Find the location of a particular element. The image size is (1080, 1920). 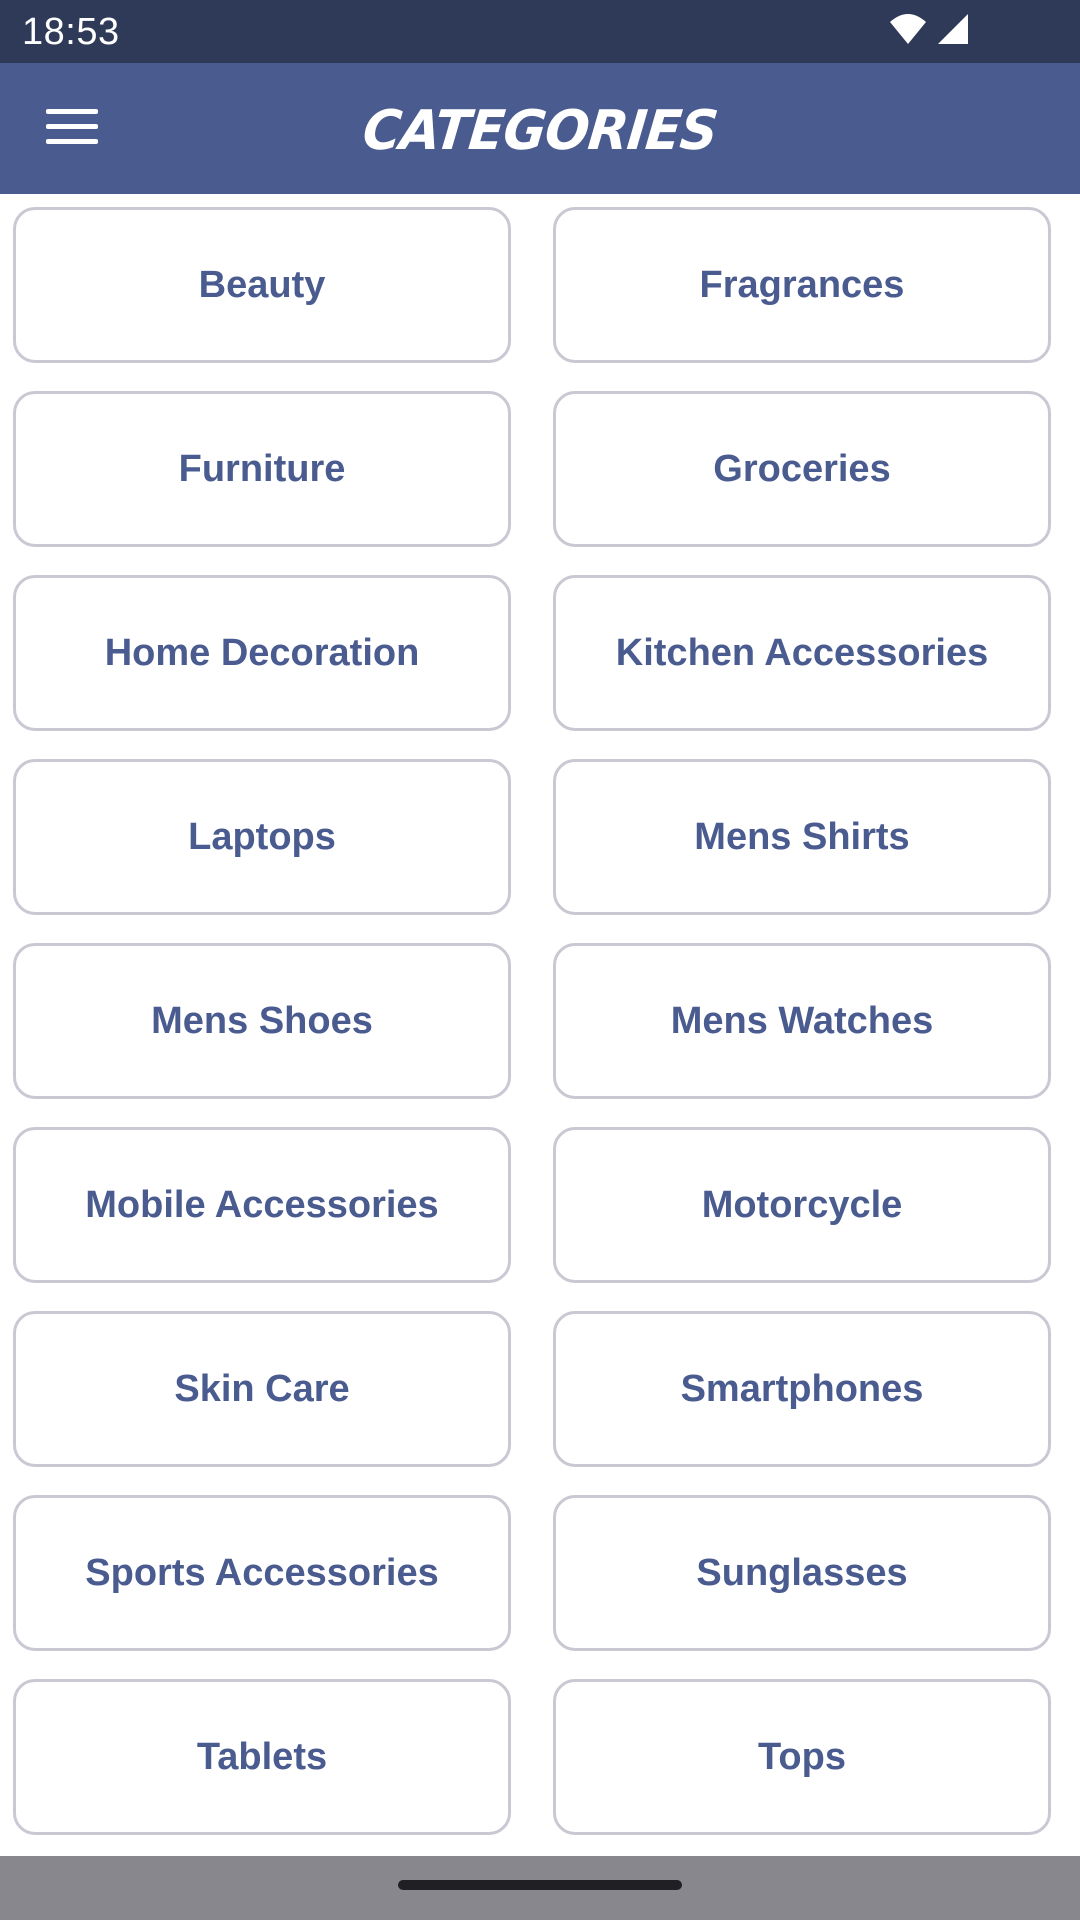

category-button: Tops is located at coordinates (802, 1757).